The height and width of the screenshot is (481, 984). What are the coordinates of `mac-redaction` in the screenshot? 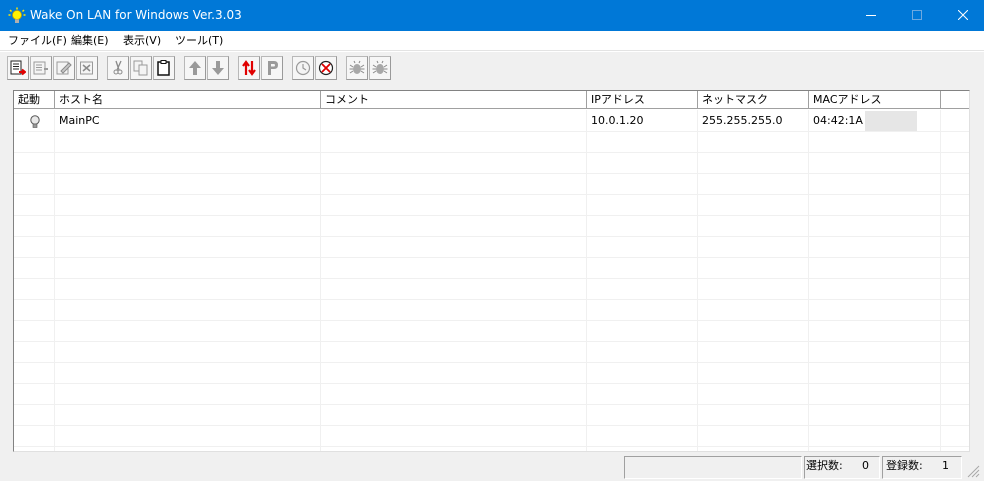 It's located at (891, 121).